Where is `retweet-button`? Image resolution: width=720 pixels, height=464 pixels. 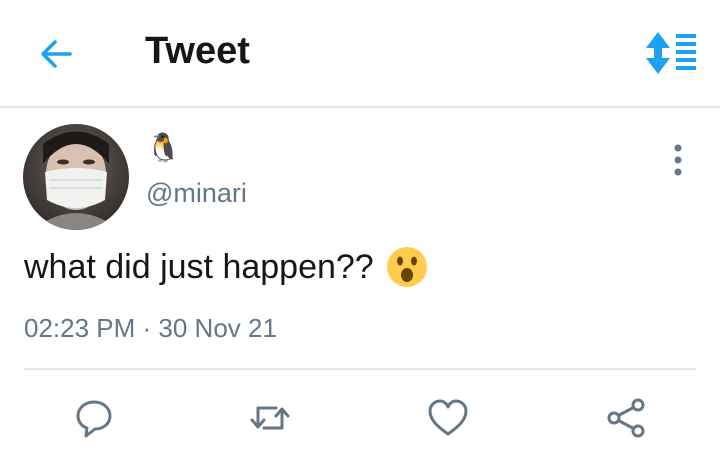
retweet-button is located at coordinates (270, 418).